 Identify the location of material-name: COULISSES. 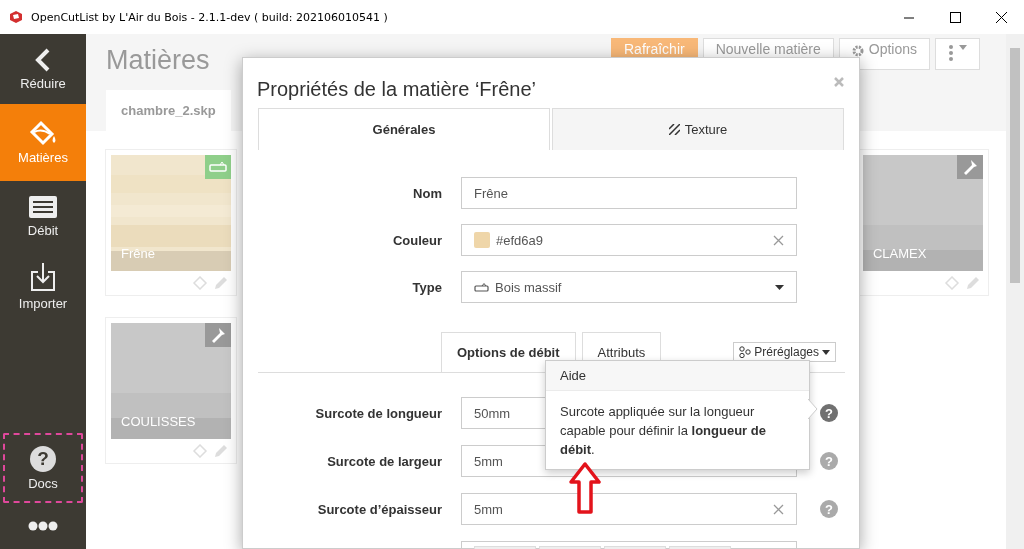
(158, 421).